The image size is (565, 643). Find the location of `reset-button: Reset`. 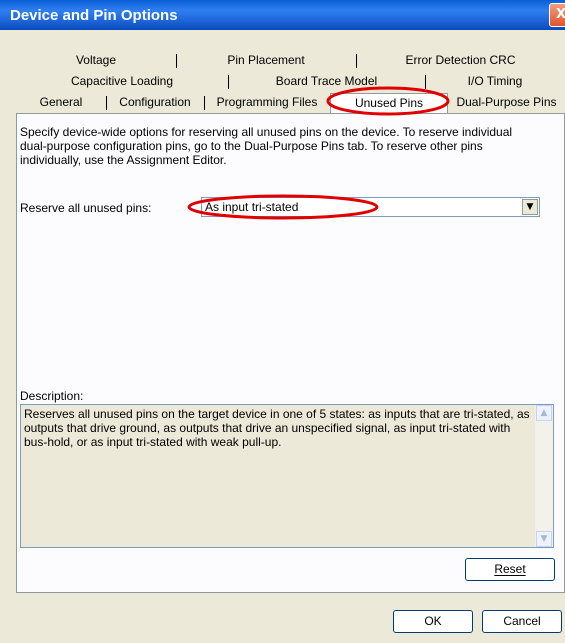

reset-button: Reset is located at coordinates (510, 569).